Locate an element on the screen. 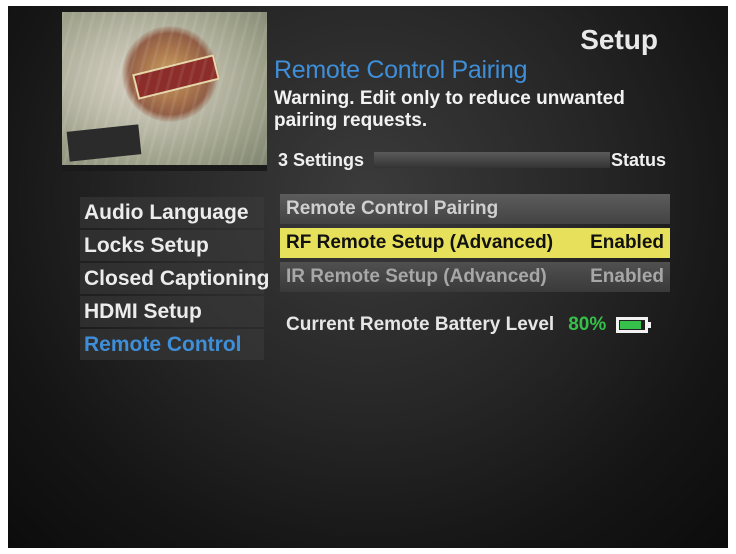 Image resolution: width=736 pixels, height=554 pixels. sidebar-item-closed-captioning: Closed Captioning is located at coordinates (175, 278).